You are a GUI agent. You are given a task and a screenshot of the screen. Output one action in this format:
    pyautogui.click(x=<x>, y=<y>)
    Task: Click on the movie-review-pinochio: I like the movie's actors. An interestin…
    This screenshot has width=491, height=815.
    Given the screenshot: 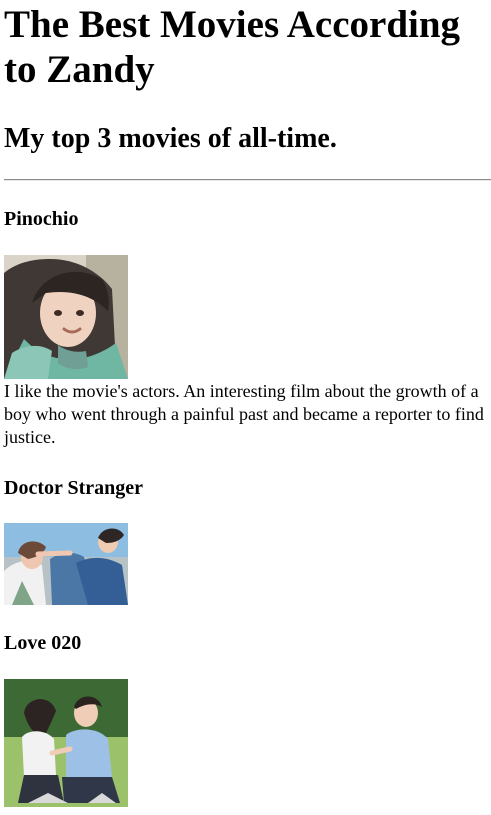 What is the action you would take?
    pyautogui.click(x=244, y=414)
    